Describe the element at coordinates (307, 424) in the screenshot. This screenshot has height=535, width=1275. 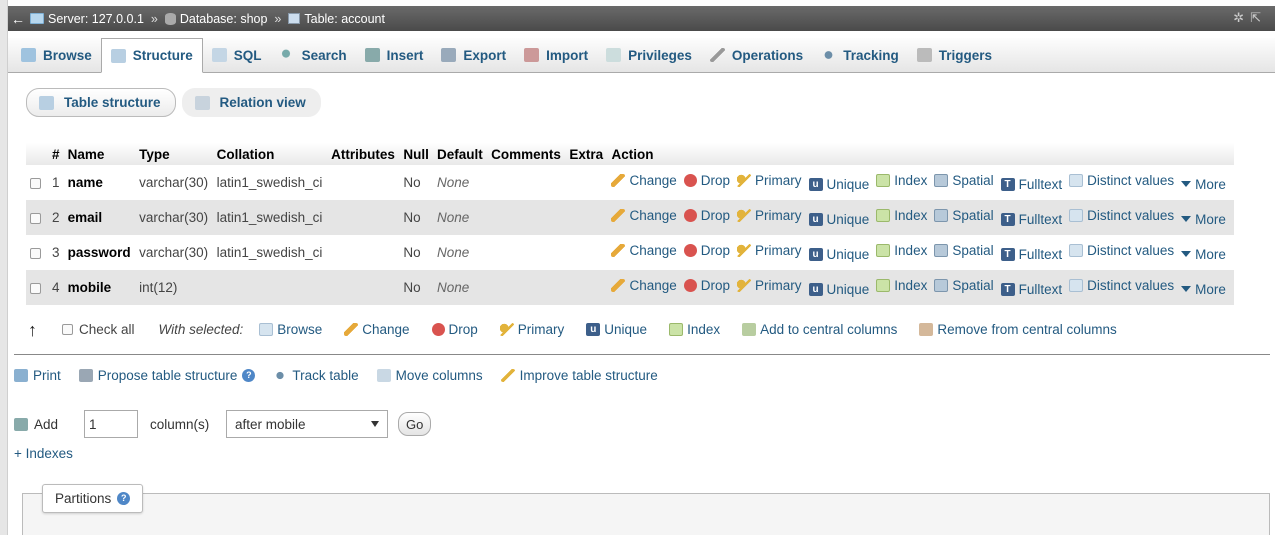
I see `column-position-select: after mobile` at that location.